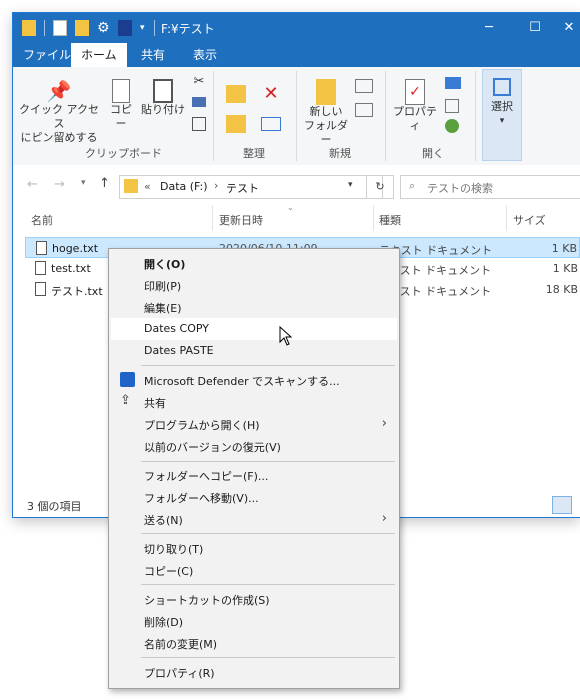 This screenshot has width=580, height=700. I want to click on details-view-button, so click(562, 505).